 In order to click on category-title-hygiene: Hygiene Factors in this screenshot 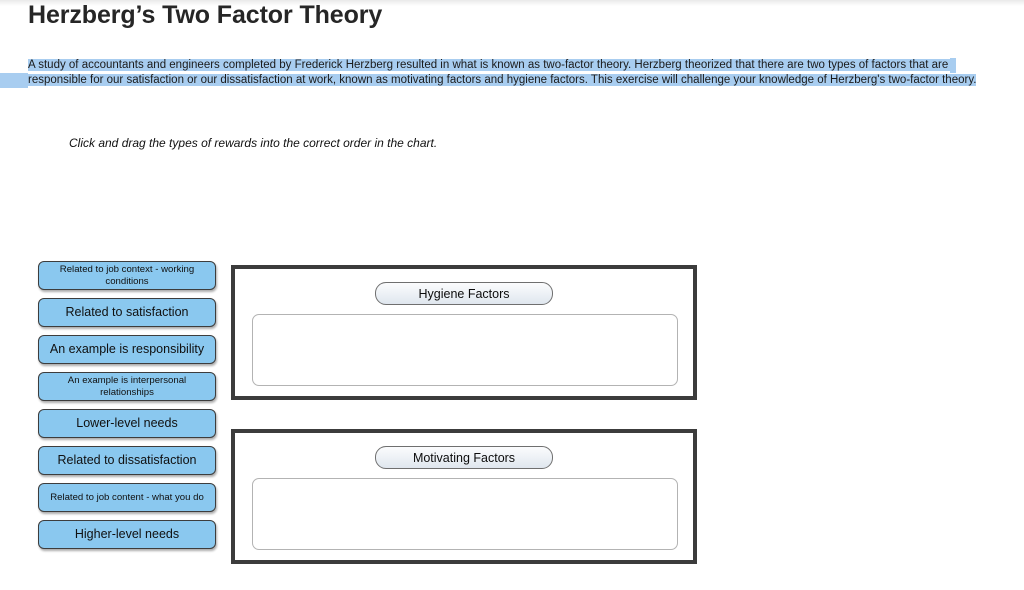, I will do `click(464, 293)`.